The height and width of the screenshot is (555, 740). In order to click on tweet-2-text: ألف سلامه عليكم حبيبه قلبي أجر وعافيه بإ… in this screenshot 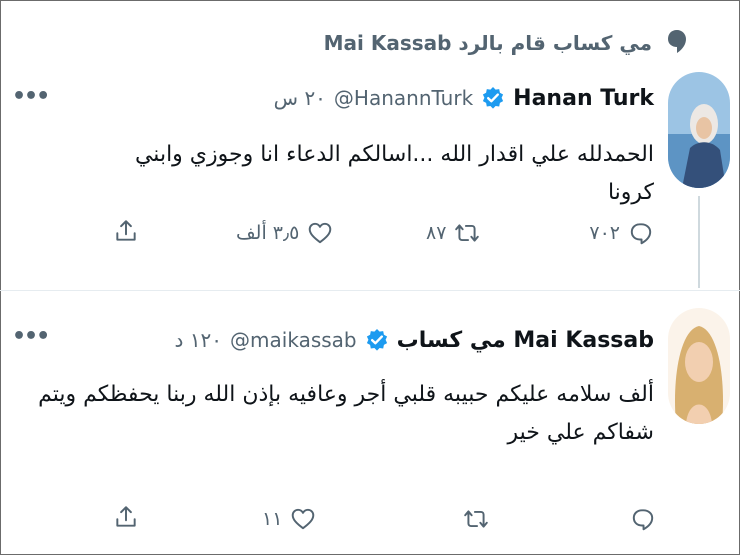, I will do `click(346, 413)`.